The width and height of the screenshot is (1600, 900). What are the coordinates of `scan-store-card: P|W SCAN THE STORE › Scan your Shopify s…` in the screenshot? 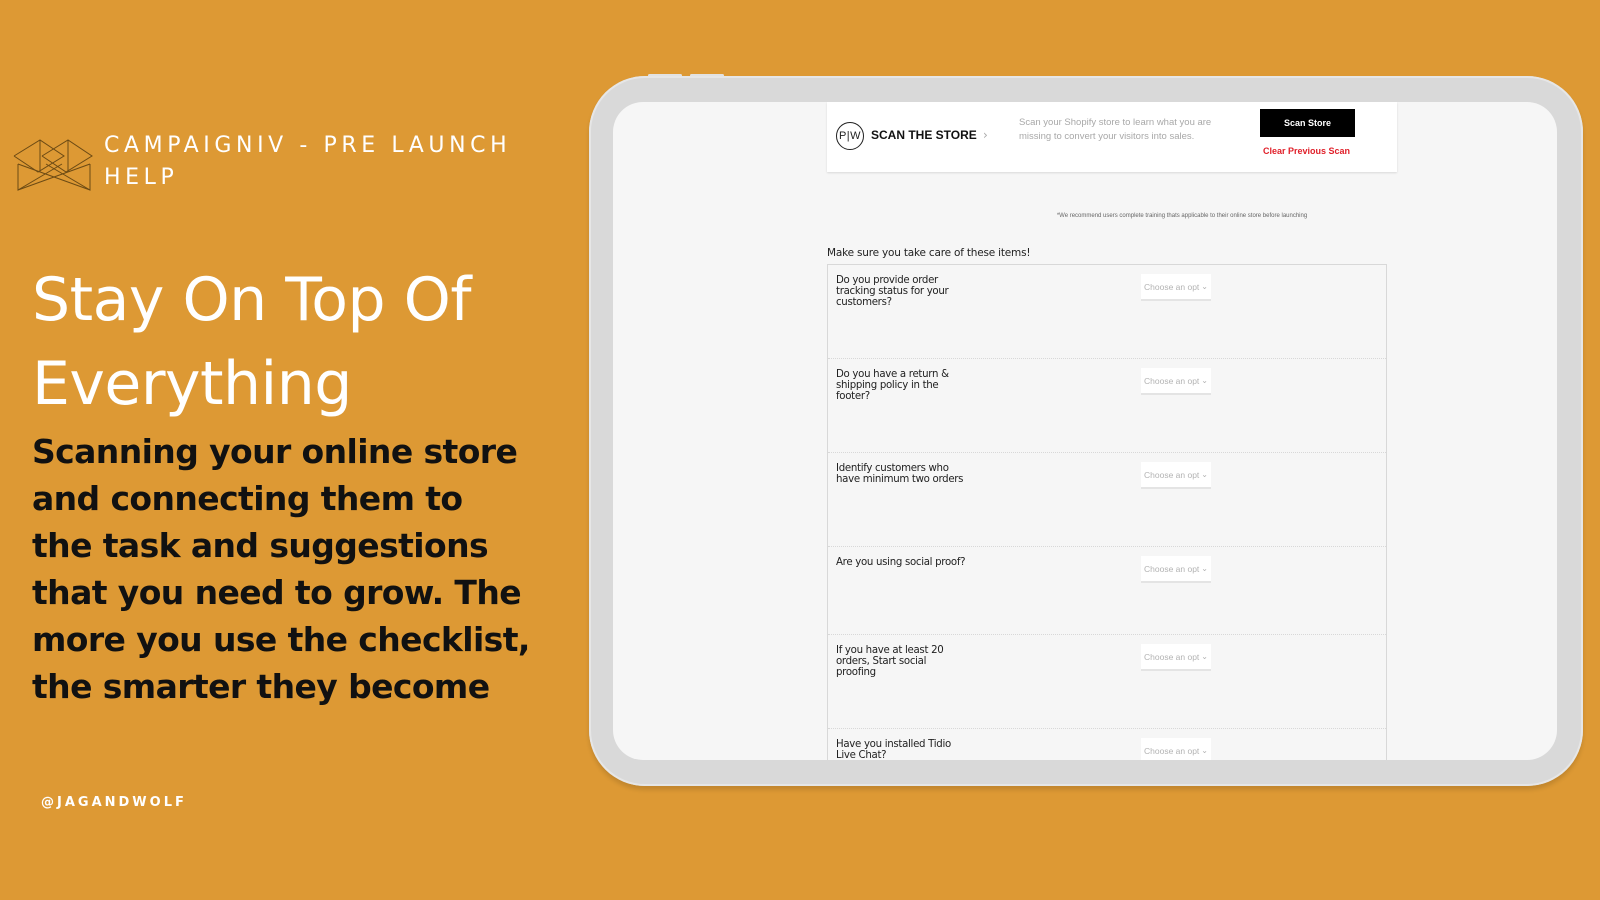 It's located at (1112, 137).